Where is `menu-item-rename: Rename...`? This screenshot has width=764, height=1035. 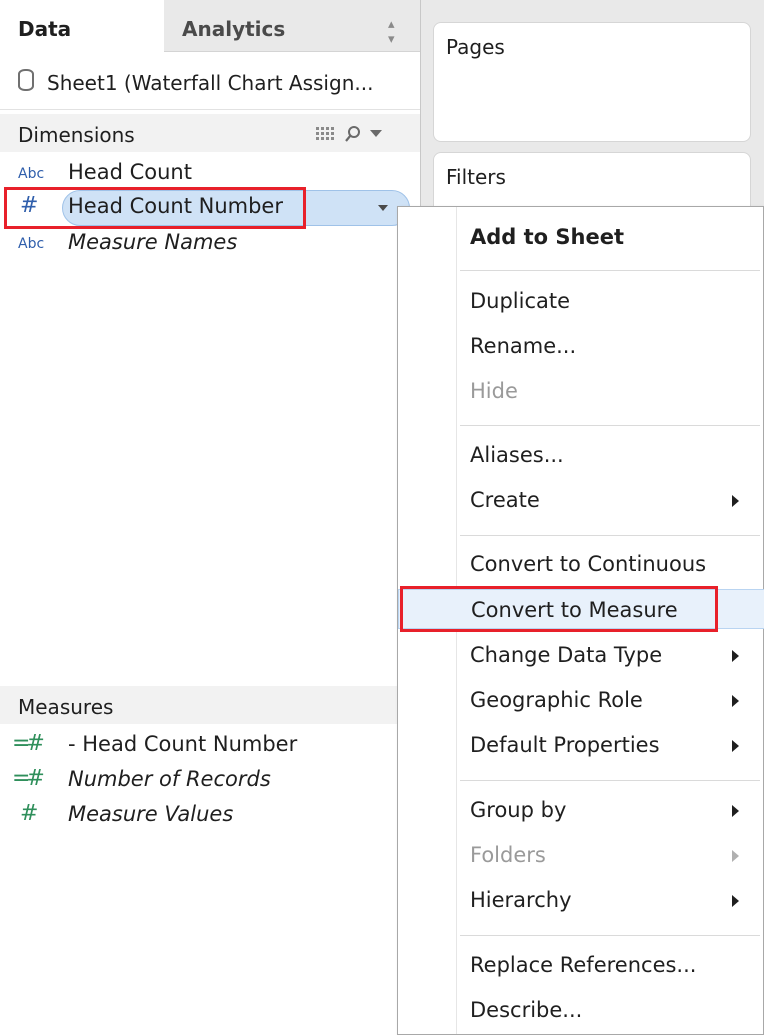 menu-item-rename: Rename... is located at coordinates (581, 346).